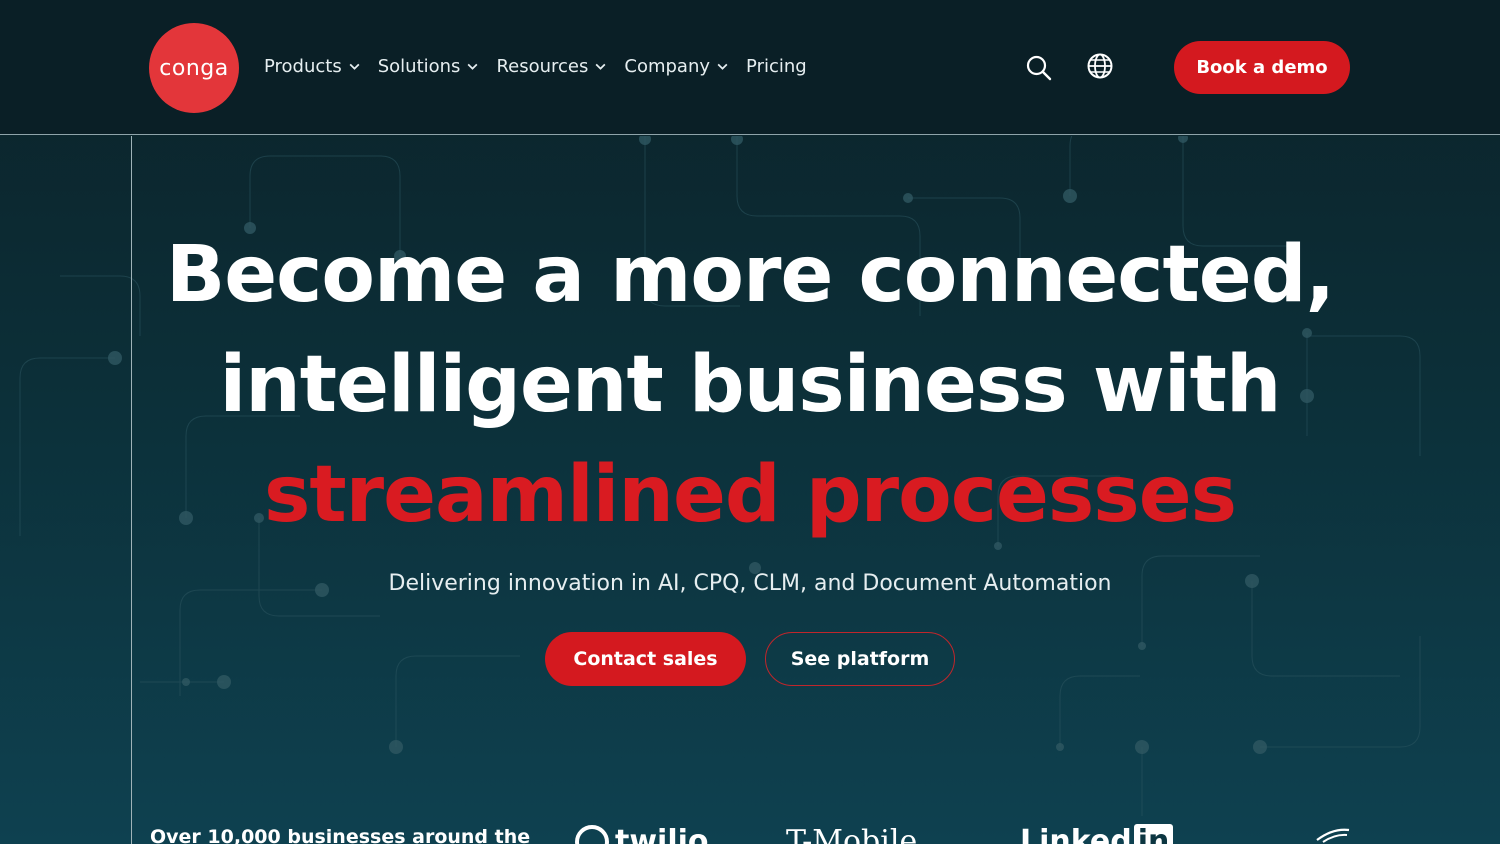 This screenshot has width=1500, height=844. I want to click on contact-sales-button: Contact sales, so click(645, 659).